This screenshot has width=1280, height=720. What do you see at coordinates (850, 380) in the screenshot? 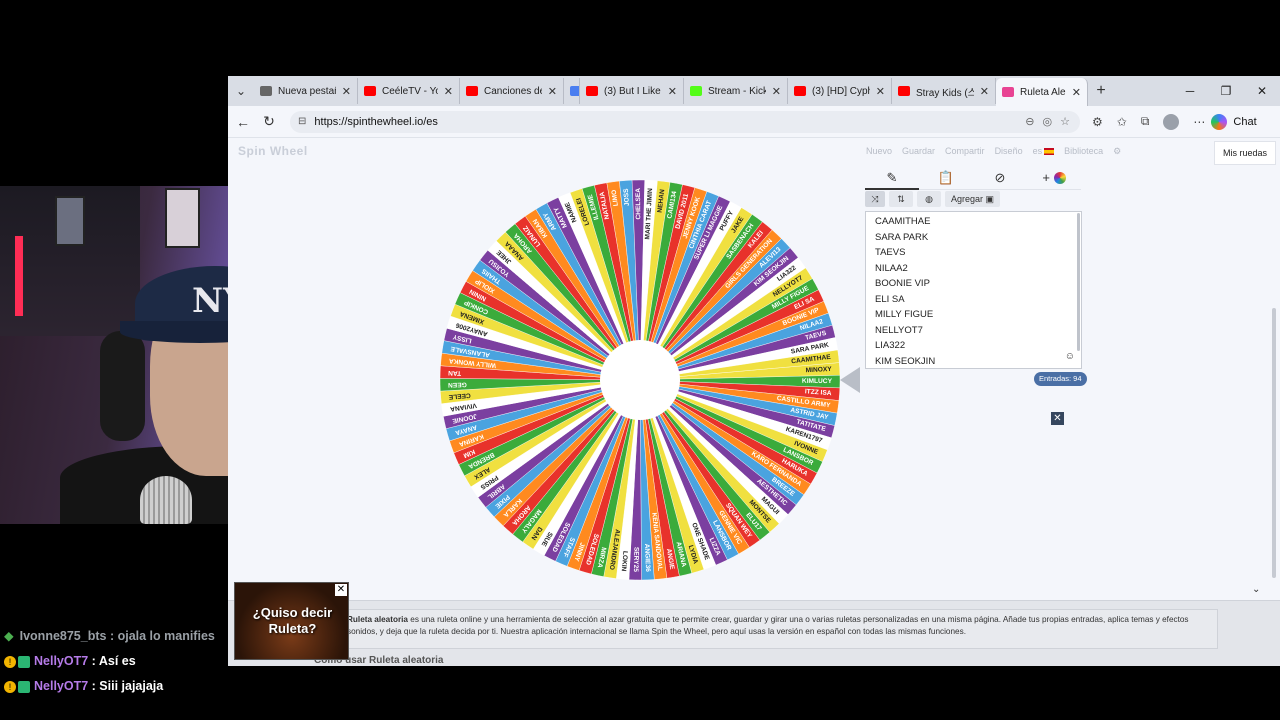
I see `wheel-pointer-icon` at bounding box center [850, 380].